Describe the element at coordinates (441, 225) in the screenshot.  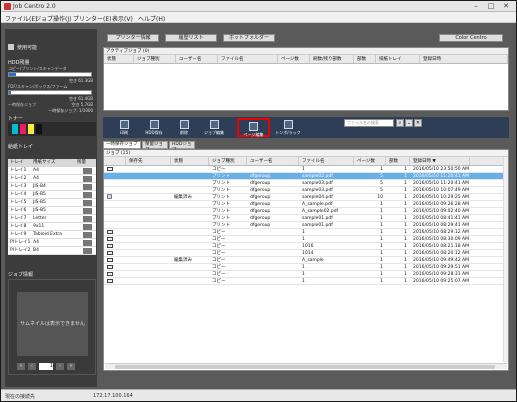
I see `job-date: 2016/05/10 08:29:41 AM` at that location.